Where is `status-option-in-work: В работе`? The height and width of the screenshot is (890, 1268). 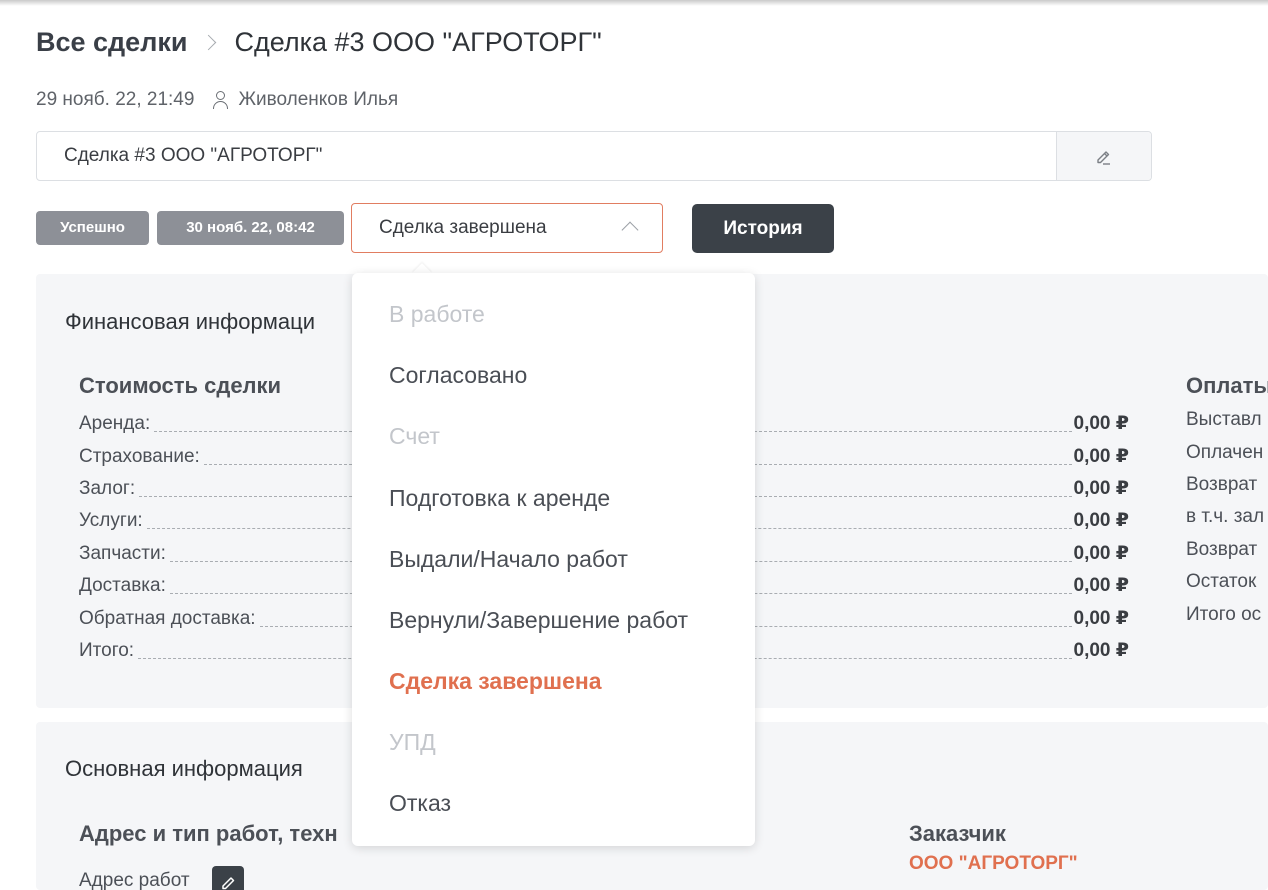 status-option-in-work: В работе is located at coordinates (437, 314).